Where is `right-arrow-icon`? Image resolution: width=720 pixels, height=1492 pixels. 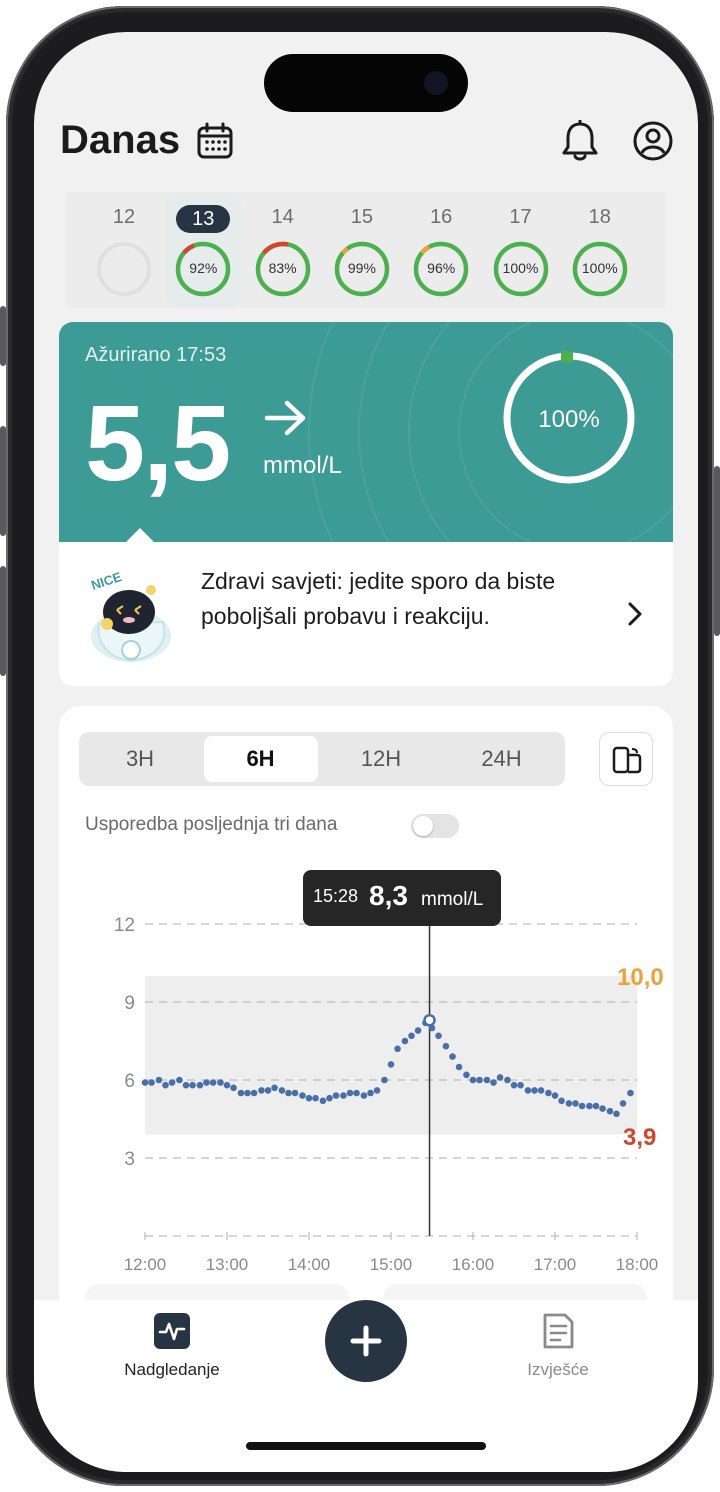
right-arrow-icon is located at coordinates (285, 418).